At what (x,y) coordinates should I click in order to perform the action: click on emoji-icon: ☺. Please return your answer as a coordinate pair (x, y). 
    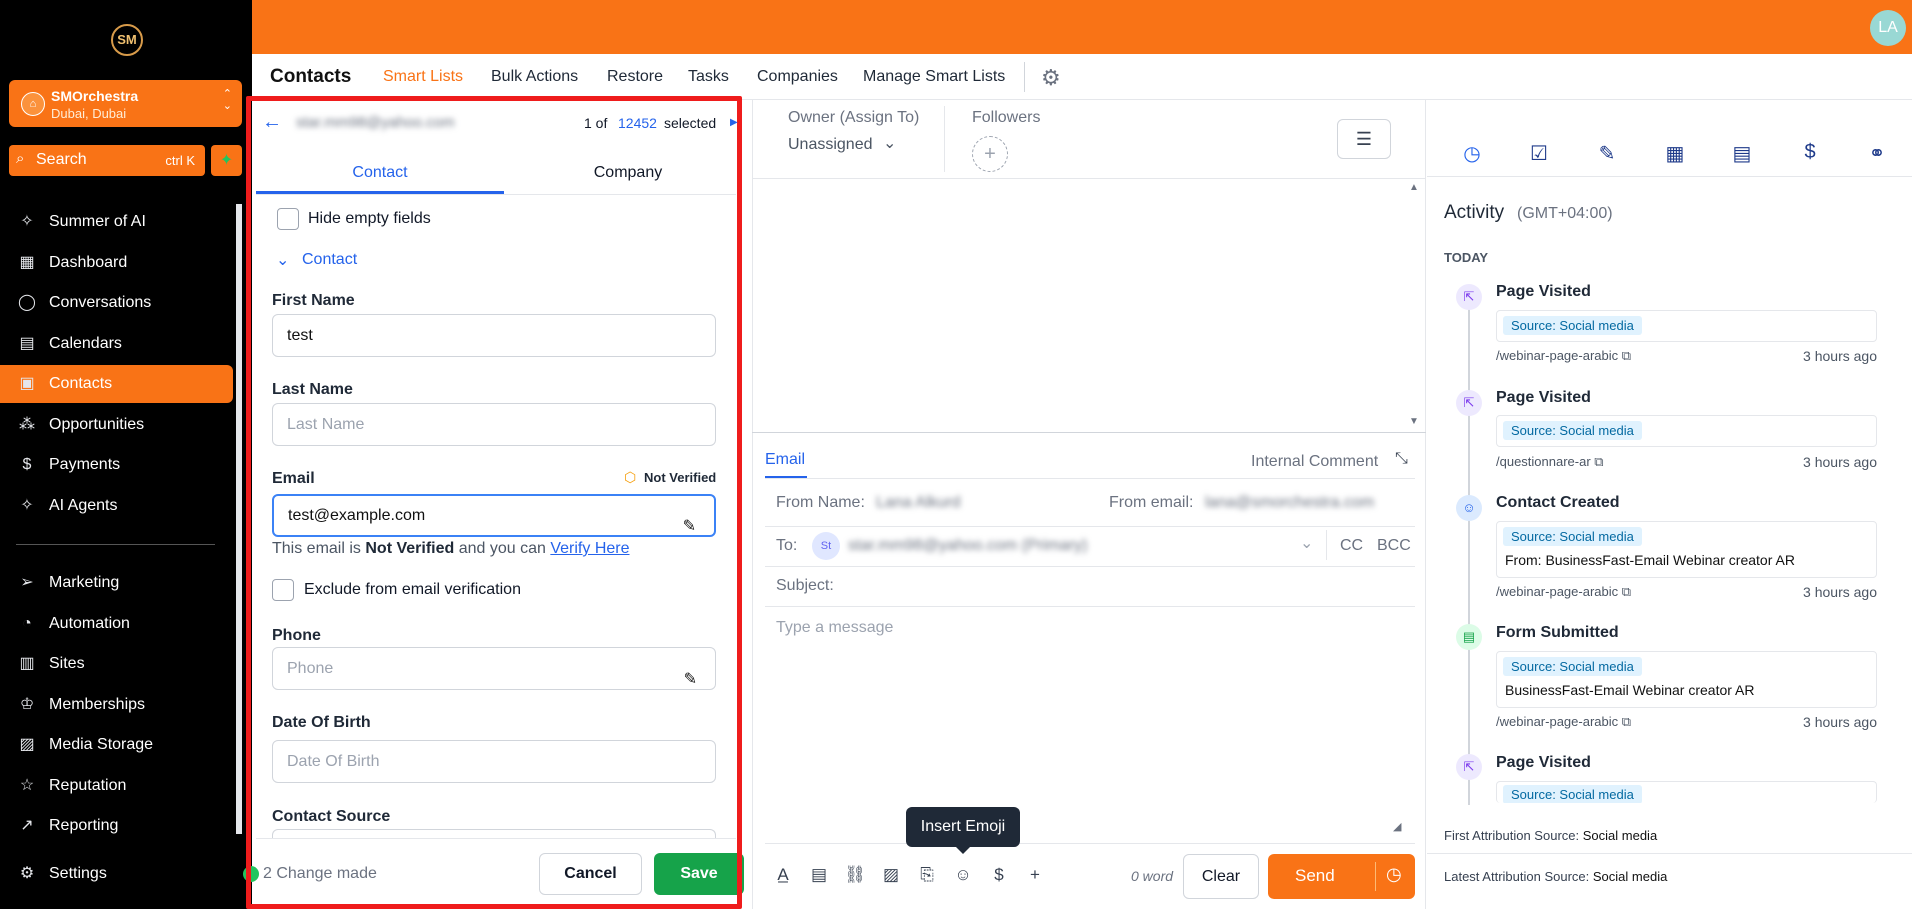
    Looking at the image, I should click on (963, 875).